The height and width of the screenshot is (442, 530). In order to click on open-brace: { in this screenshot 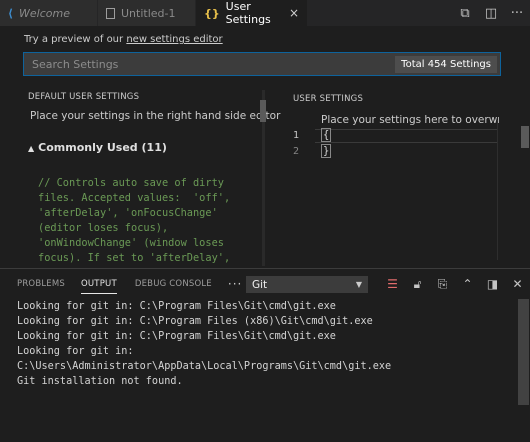, I will do `click(326, 135)`.